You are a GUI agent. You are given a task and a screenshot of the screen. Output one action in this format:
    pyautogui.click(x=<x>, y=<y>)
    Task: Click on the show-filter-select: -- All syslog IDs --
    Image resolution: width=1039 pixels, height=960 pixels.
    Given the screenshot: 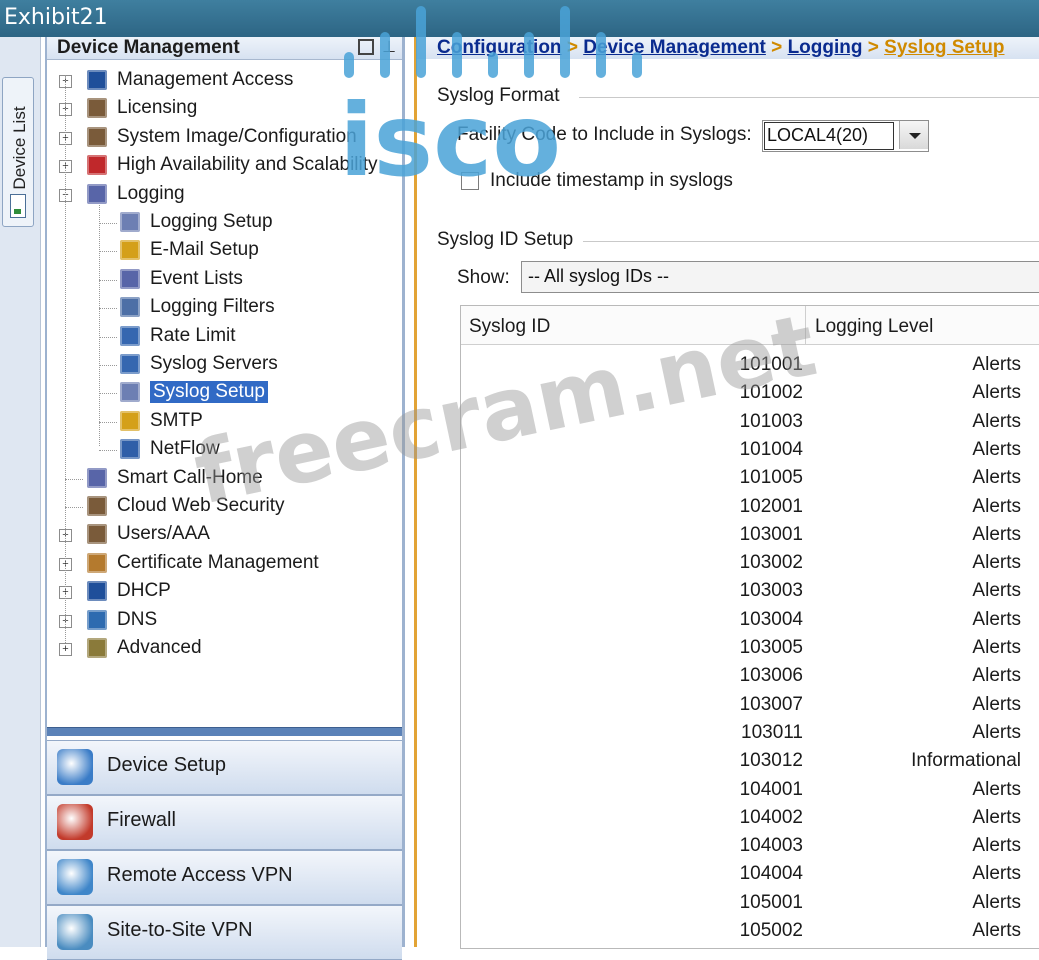 What is the action you would take?
    pyautogui.click(x=780, y=277)
    